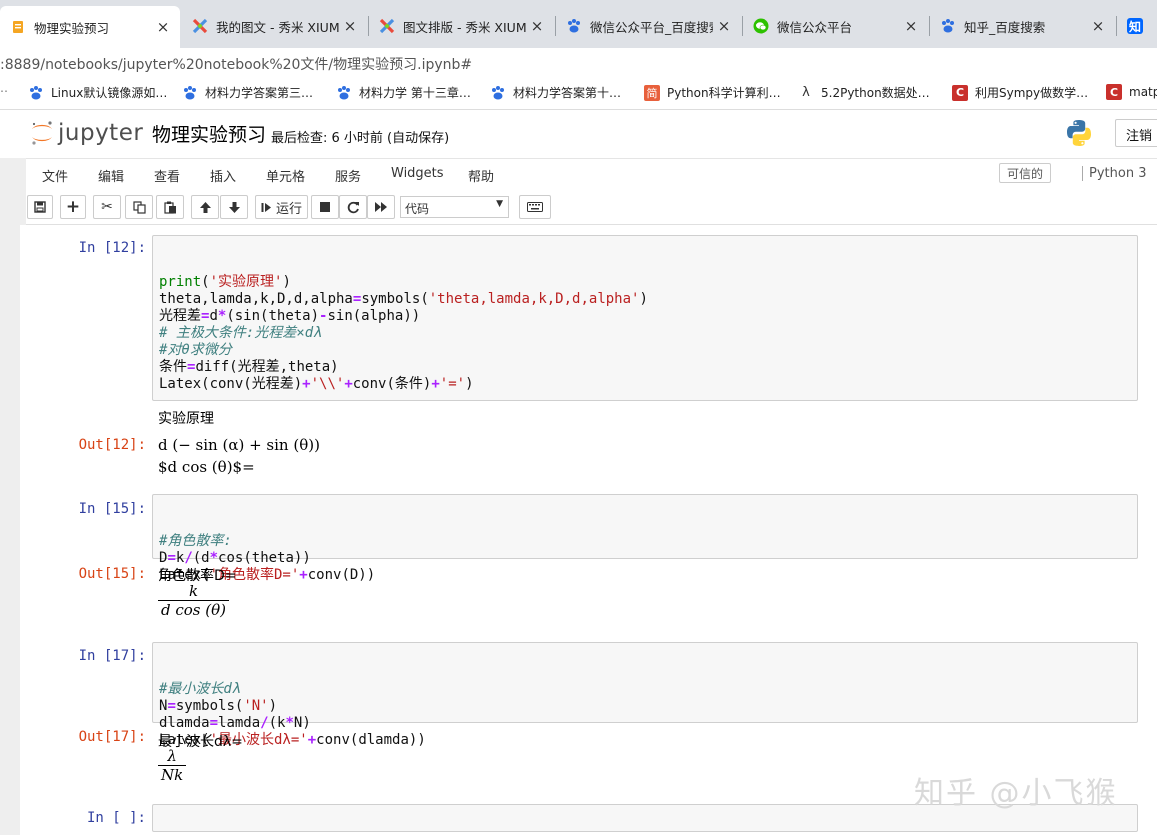  Describe the element at coordinates (139, 207) in the screenshot. I see `copy-button` at that location.